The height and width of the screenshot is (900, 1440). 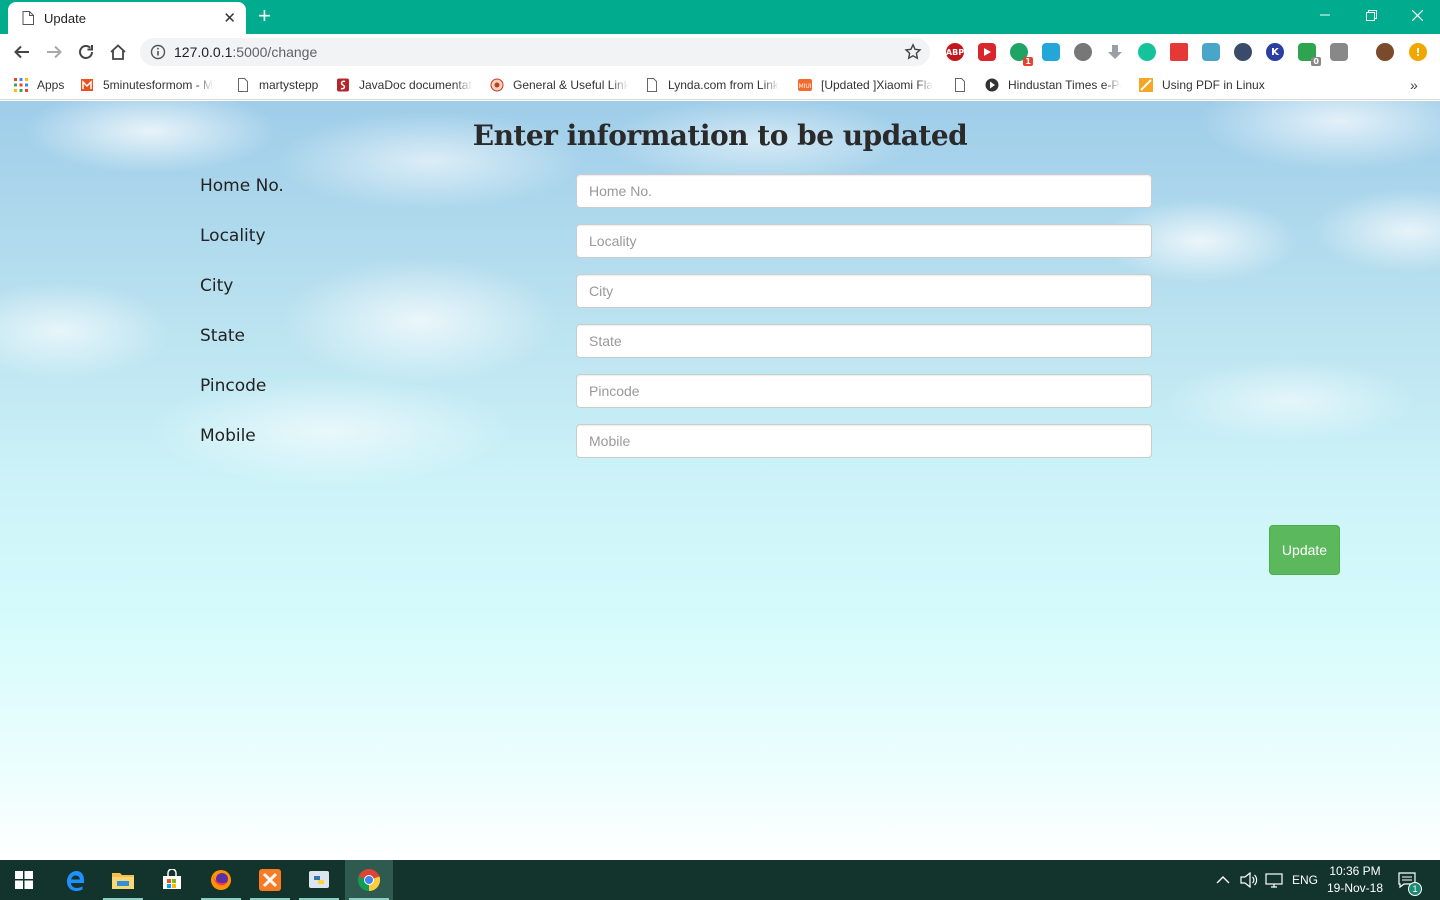 I want to click on xampp-icon, so click(x=270, y=880).